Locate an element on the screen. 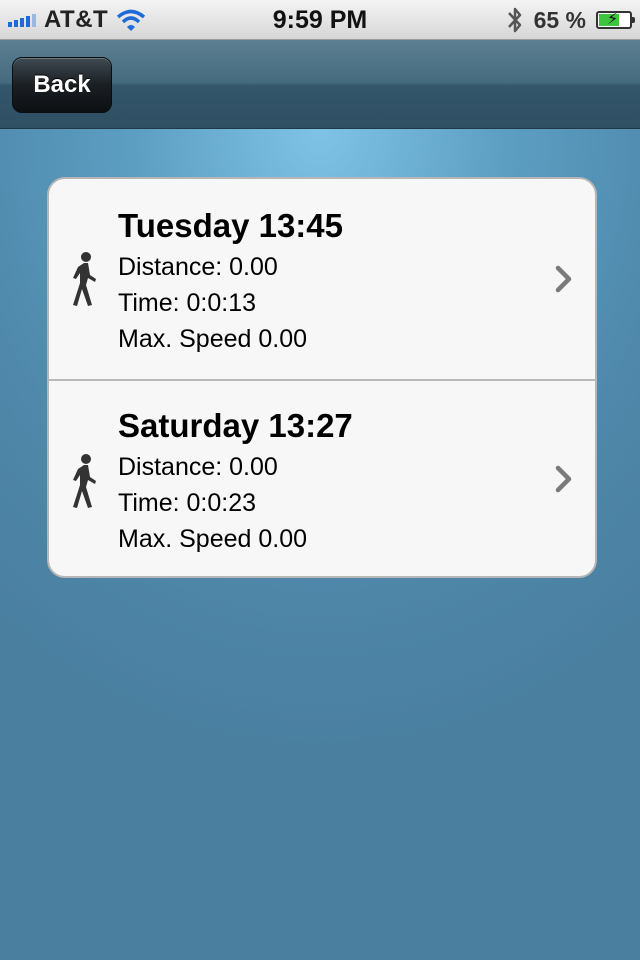  status-bar-right: 65 % ⚡ is located at coordinates (570, 20).